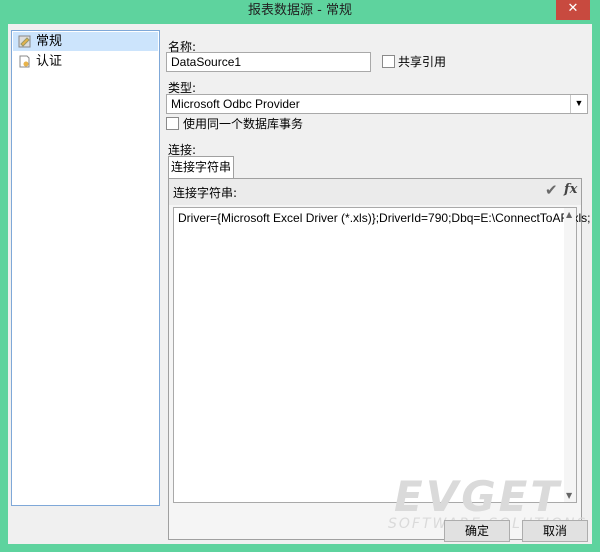  I want to click on name-input: DataSource1, so click(268, 62).